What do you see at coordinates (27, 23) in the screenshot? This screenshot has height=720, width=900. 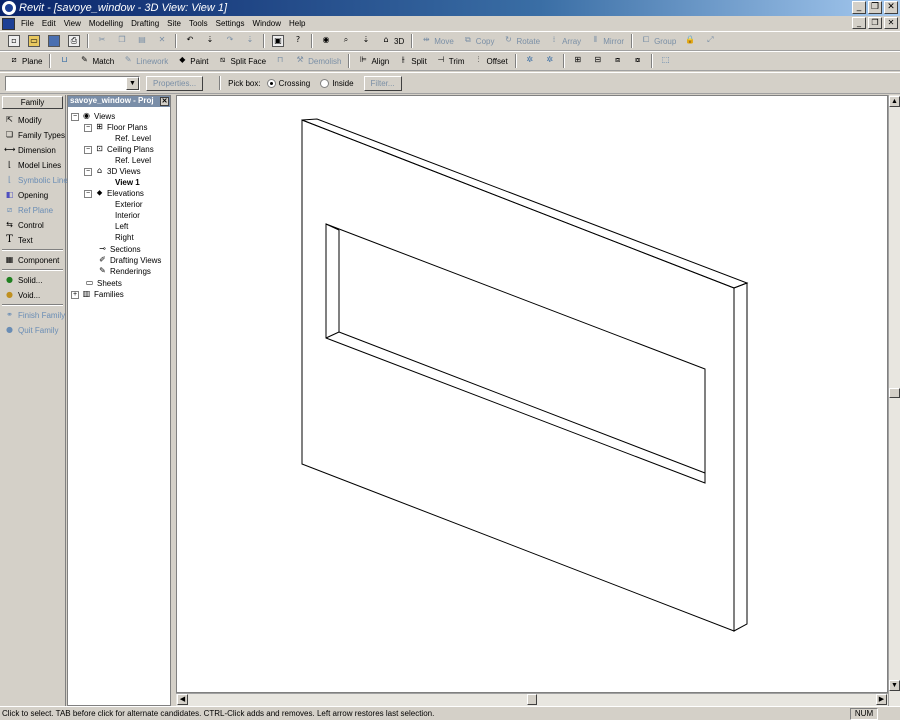 I see `menu-file: File` at bounding box center [27, 23].